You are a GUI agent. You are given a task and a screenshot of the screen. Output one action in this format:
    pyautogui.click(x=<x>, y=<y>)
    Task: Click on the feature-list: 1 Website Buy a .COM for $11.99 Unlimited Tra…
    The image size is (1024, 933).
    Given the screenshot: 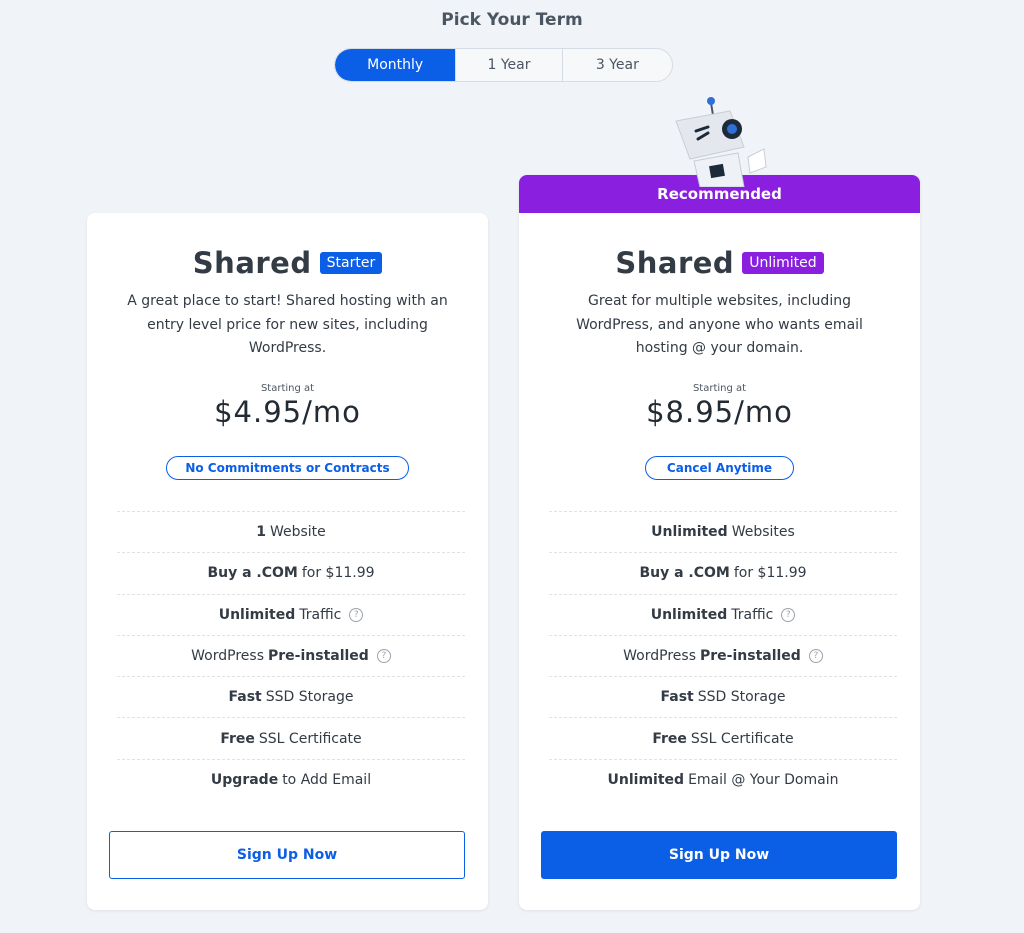 What is the action you would take?
    pyautogui.click(x=291, y=655)
    